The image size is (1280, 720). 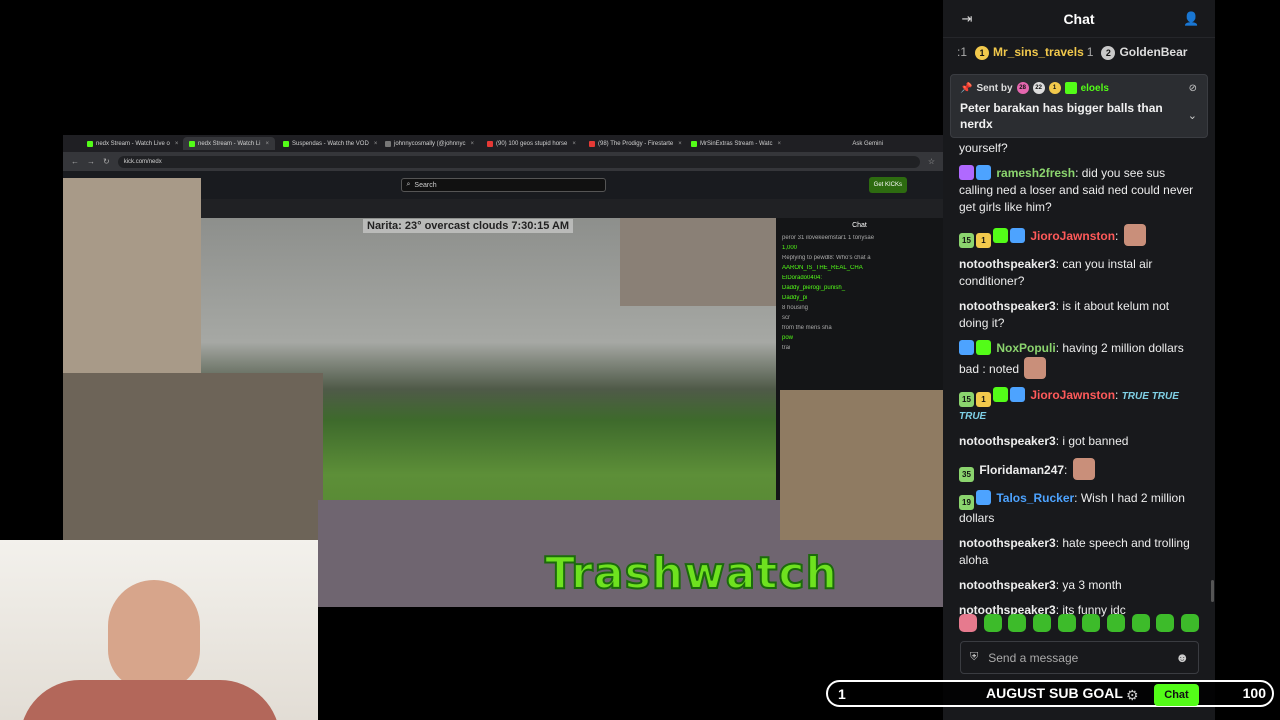 I want to click on reload-icon: ↻, so click(x=106, y=161).